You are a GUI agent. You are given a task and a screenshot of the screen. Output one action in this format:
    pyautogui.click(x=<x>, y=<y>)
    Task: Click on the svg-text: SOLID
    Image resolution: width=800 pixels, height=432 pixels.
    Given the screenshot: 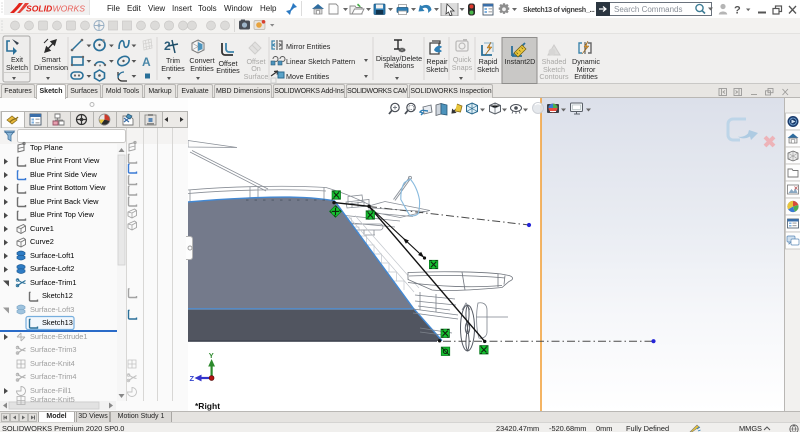 What is the action you would take?
    pyautogui.click(x=39, y=9)
    